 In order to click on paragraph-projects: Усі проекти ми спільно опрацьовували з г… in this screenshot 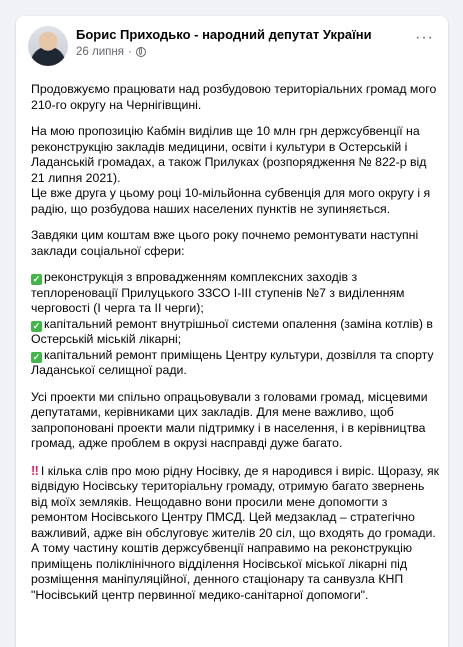, I will do `click(229, 420)`.